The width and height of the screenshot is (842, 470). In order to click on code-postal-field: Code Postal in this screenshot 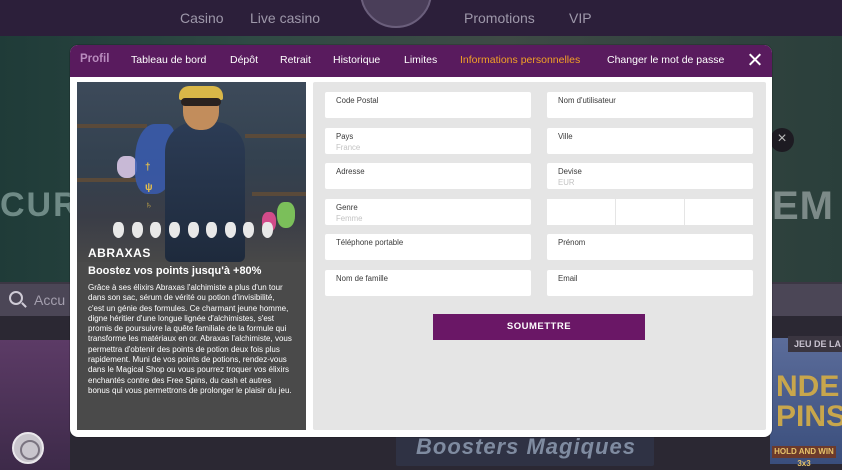, I will do `click(428, 105)`.